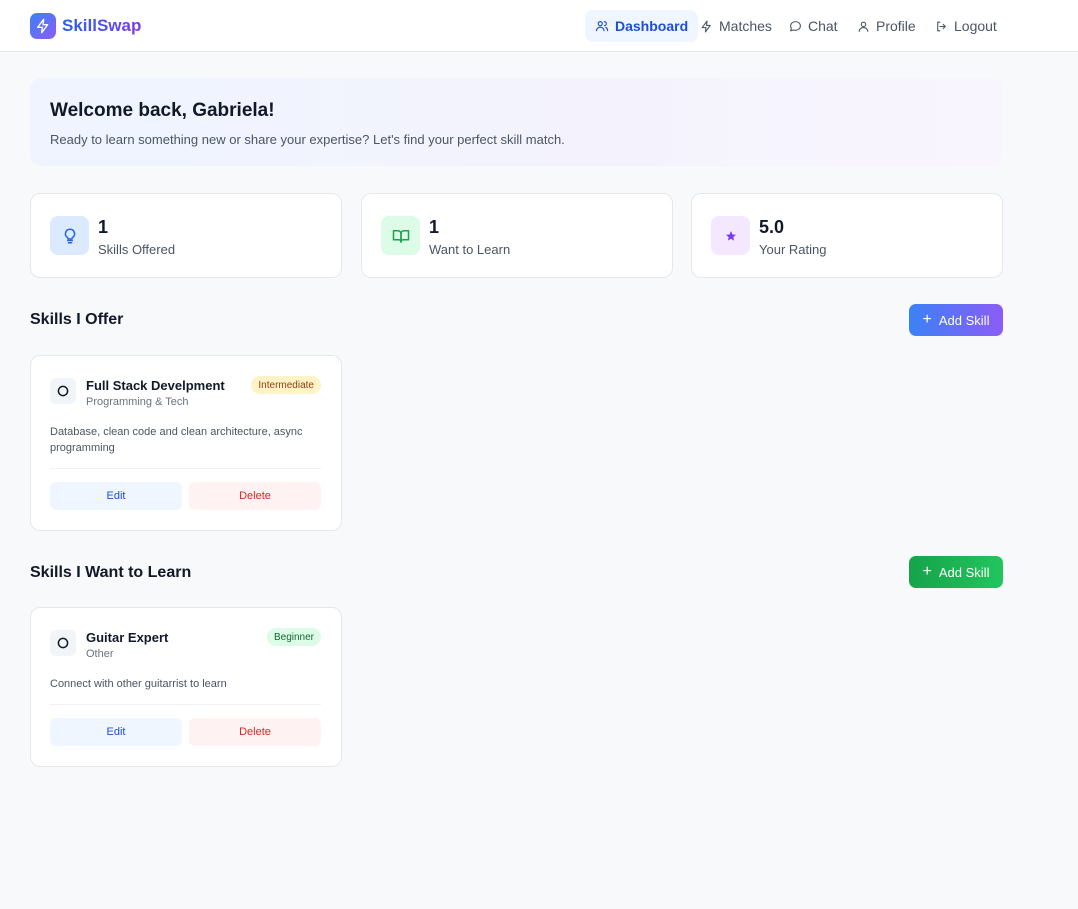  Describe the element at coordinates (162, 110) in the screenshot. I see `welcome-title: Welcome back, Gabriela!` at that location.